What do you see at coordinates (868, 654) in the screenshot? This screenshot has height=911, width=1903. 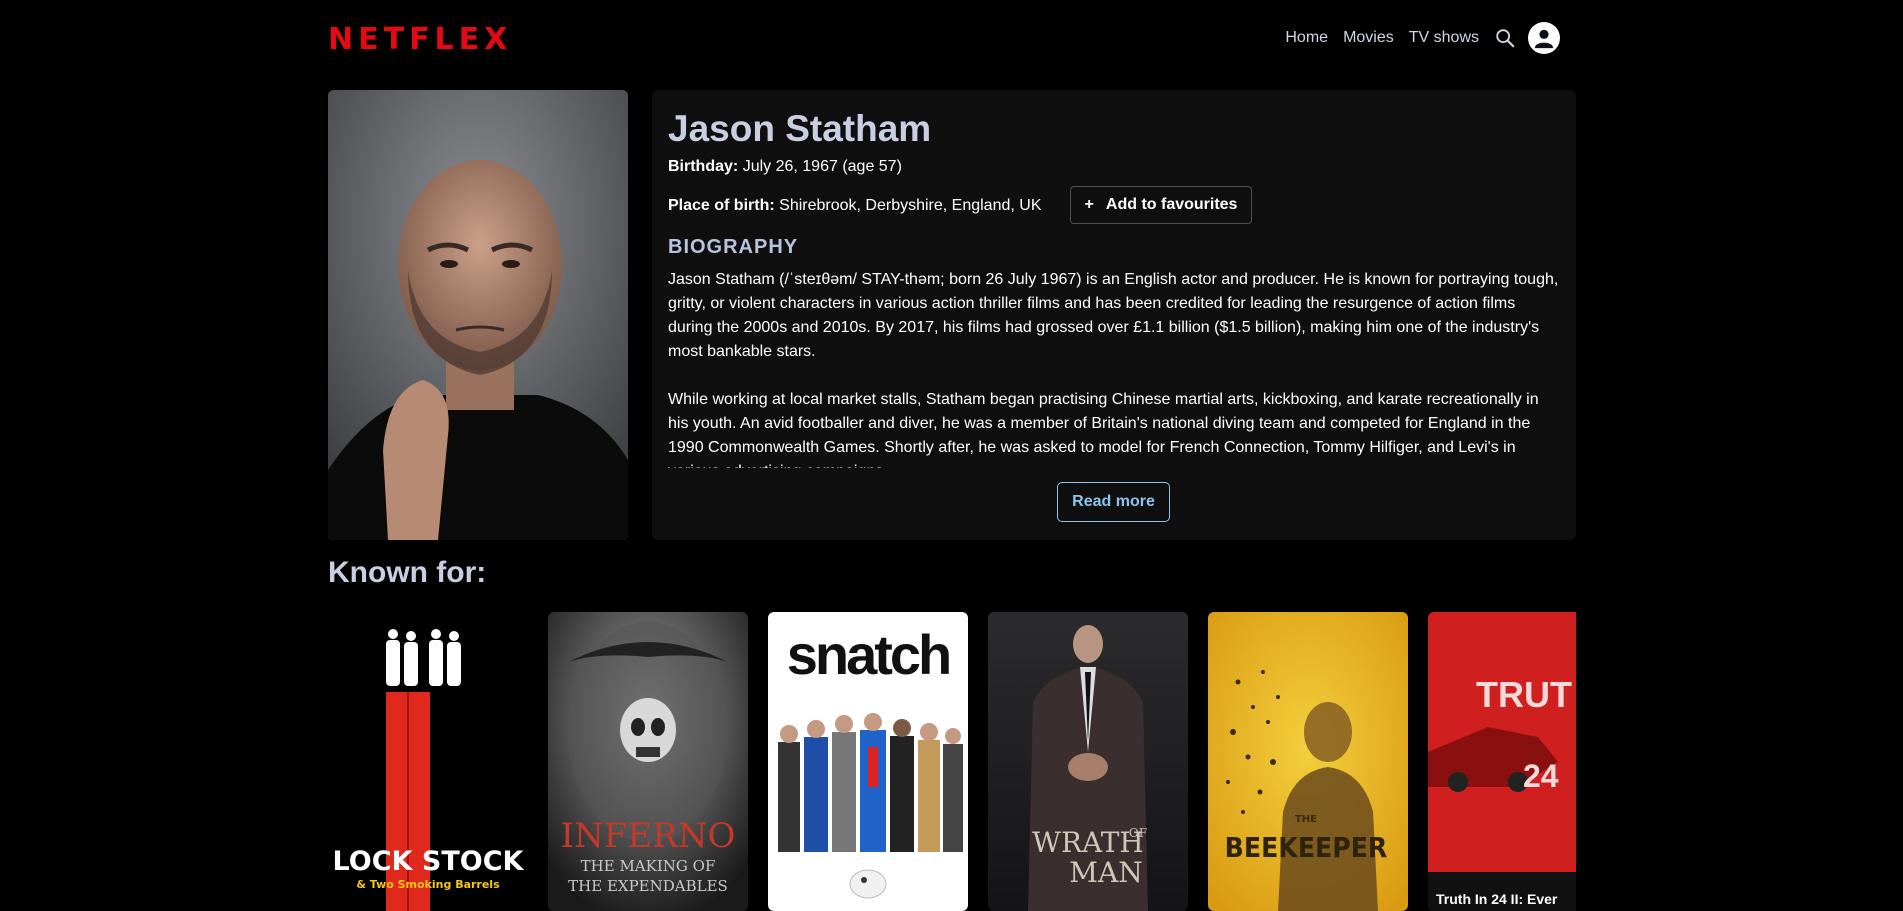 I see `poster-title: snatch` at bounding box center [868, 654].